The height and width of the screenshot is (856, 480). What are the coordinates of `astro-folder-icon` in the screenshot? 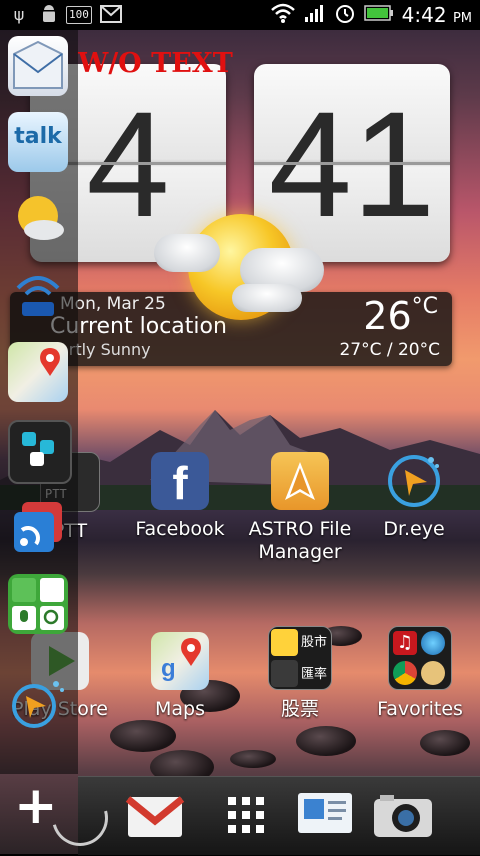 It's located at (300, 481).